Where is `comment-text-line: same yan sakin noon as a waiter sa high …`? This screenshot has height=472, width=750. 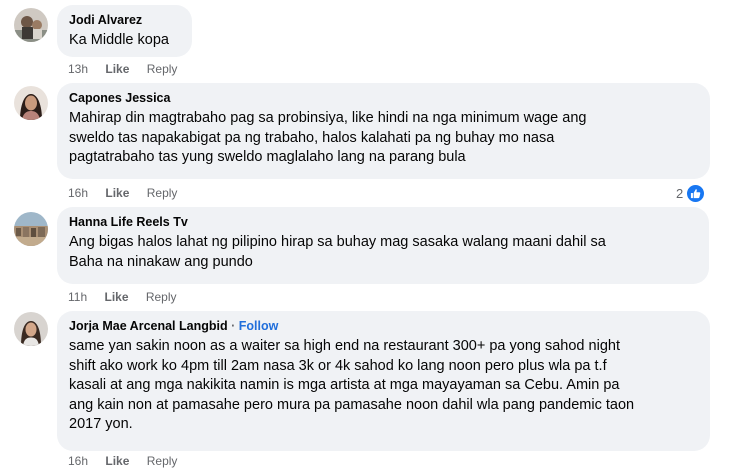 comment-text-line: same yan sakin noon as a waiter sa high … is located at coordinates (344, 346).